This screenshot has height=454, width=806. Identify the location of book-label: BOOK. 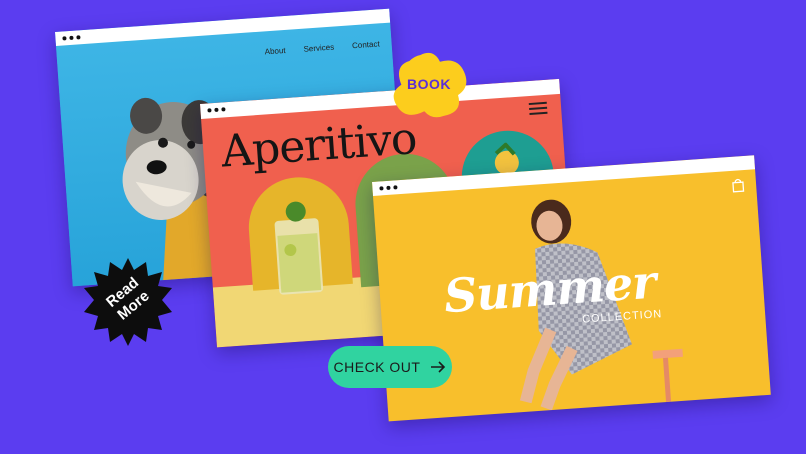
(429, 84).